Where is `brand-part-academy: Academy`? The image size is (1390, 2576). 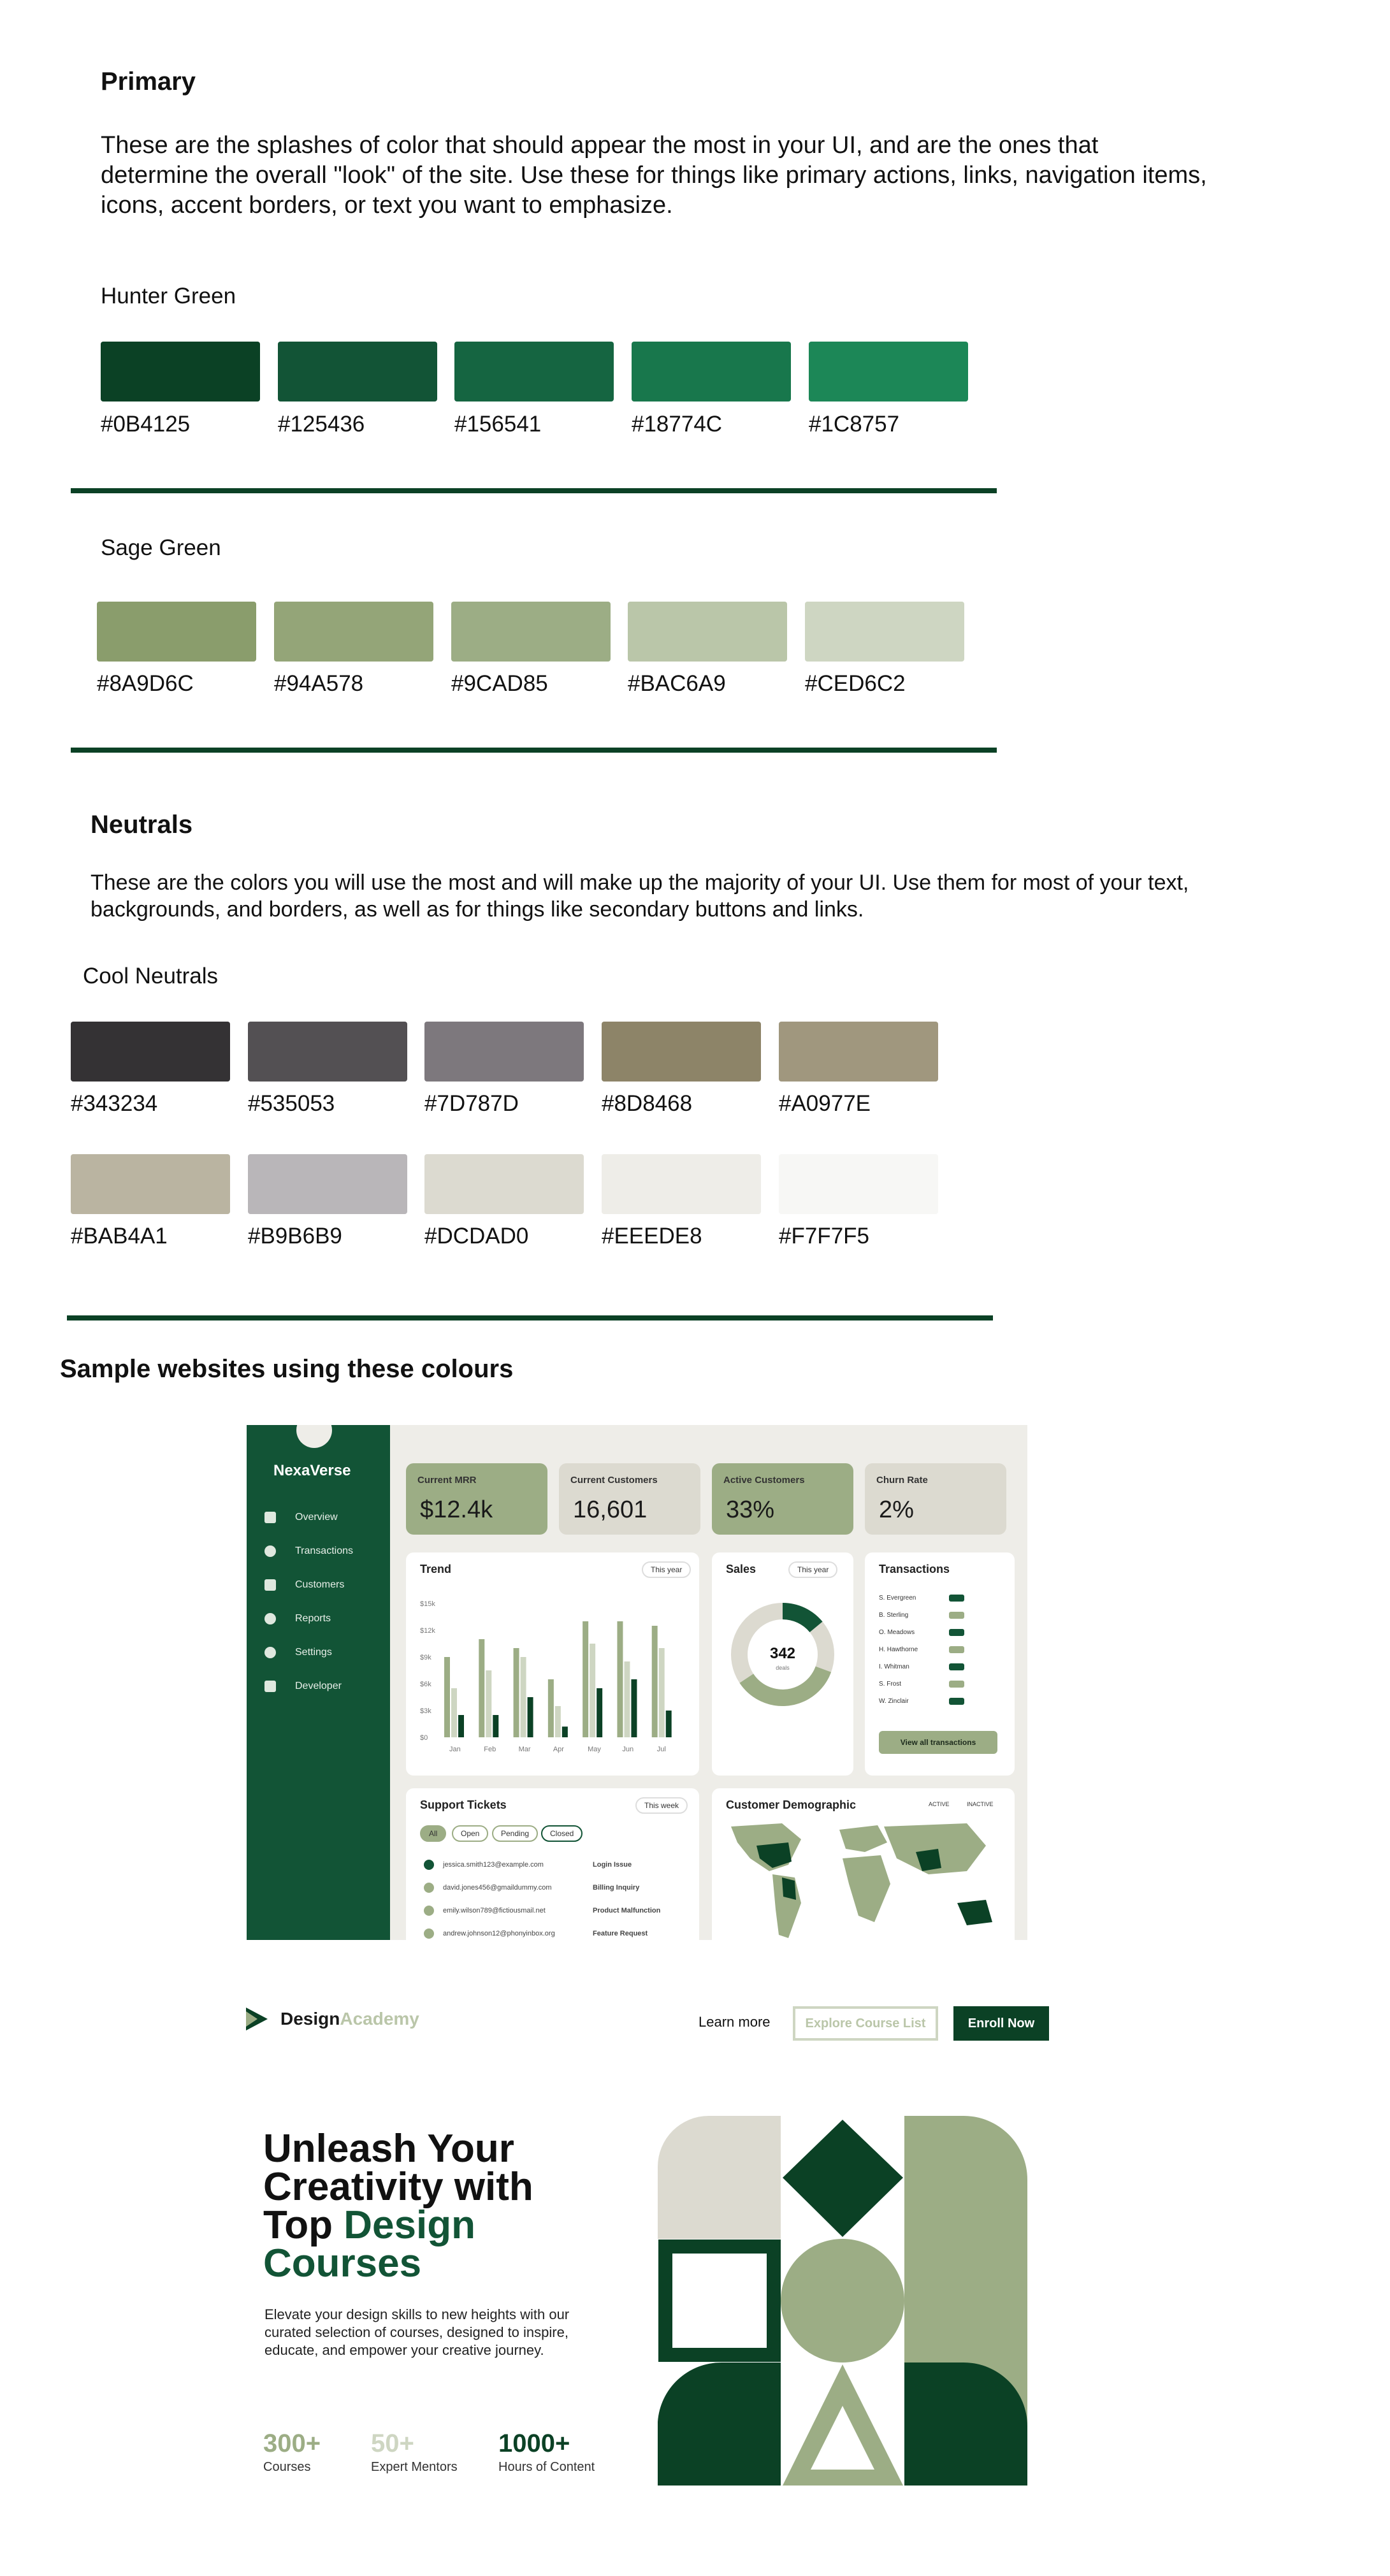
brand-part-academy: Academy is located at coordinates (379, 2019).